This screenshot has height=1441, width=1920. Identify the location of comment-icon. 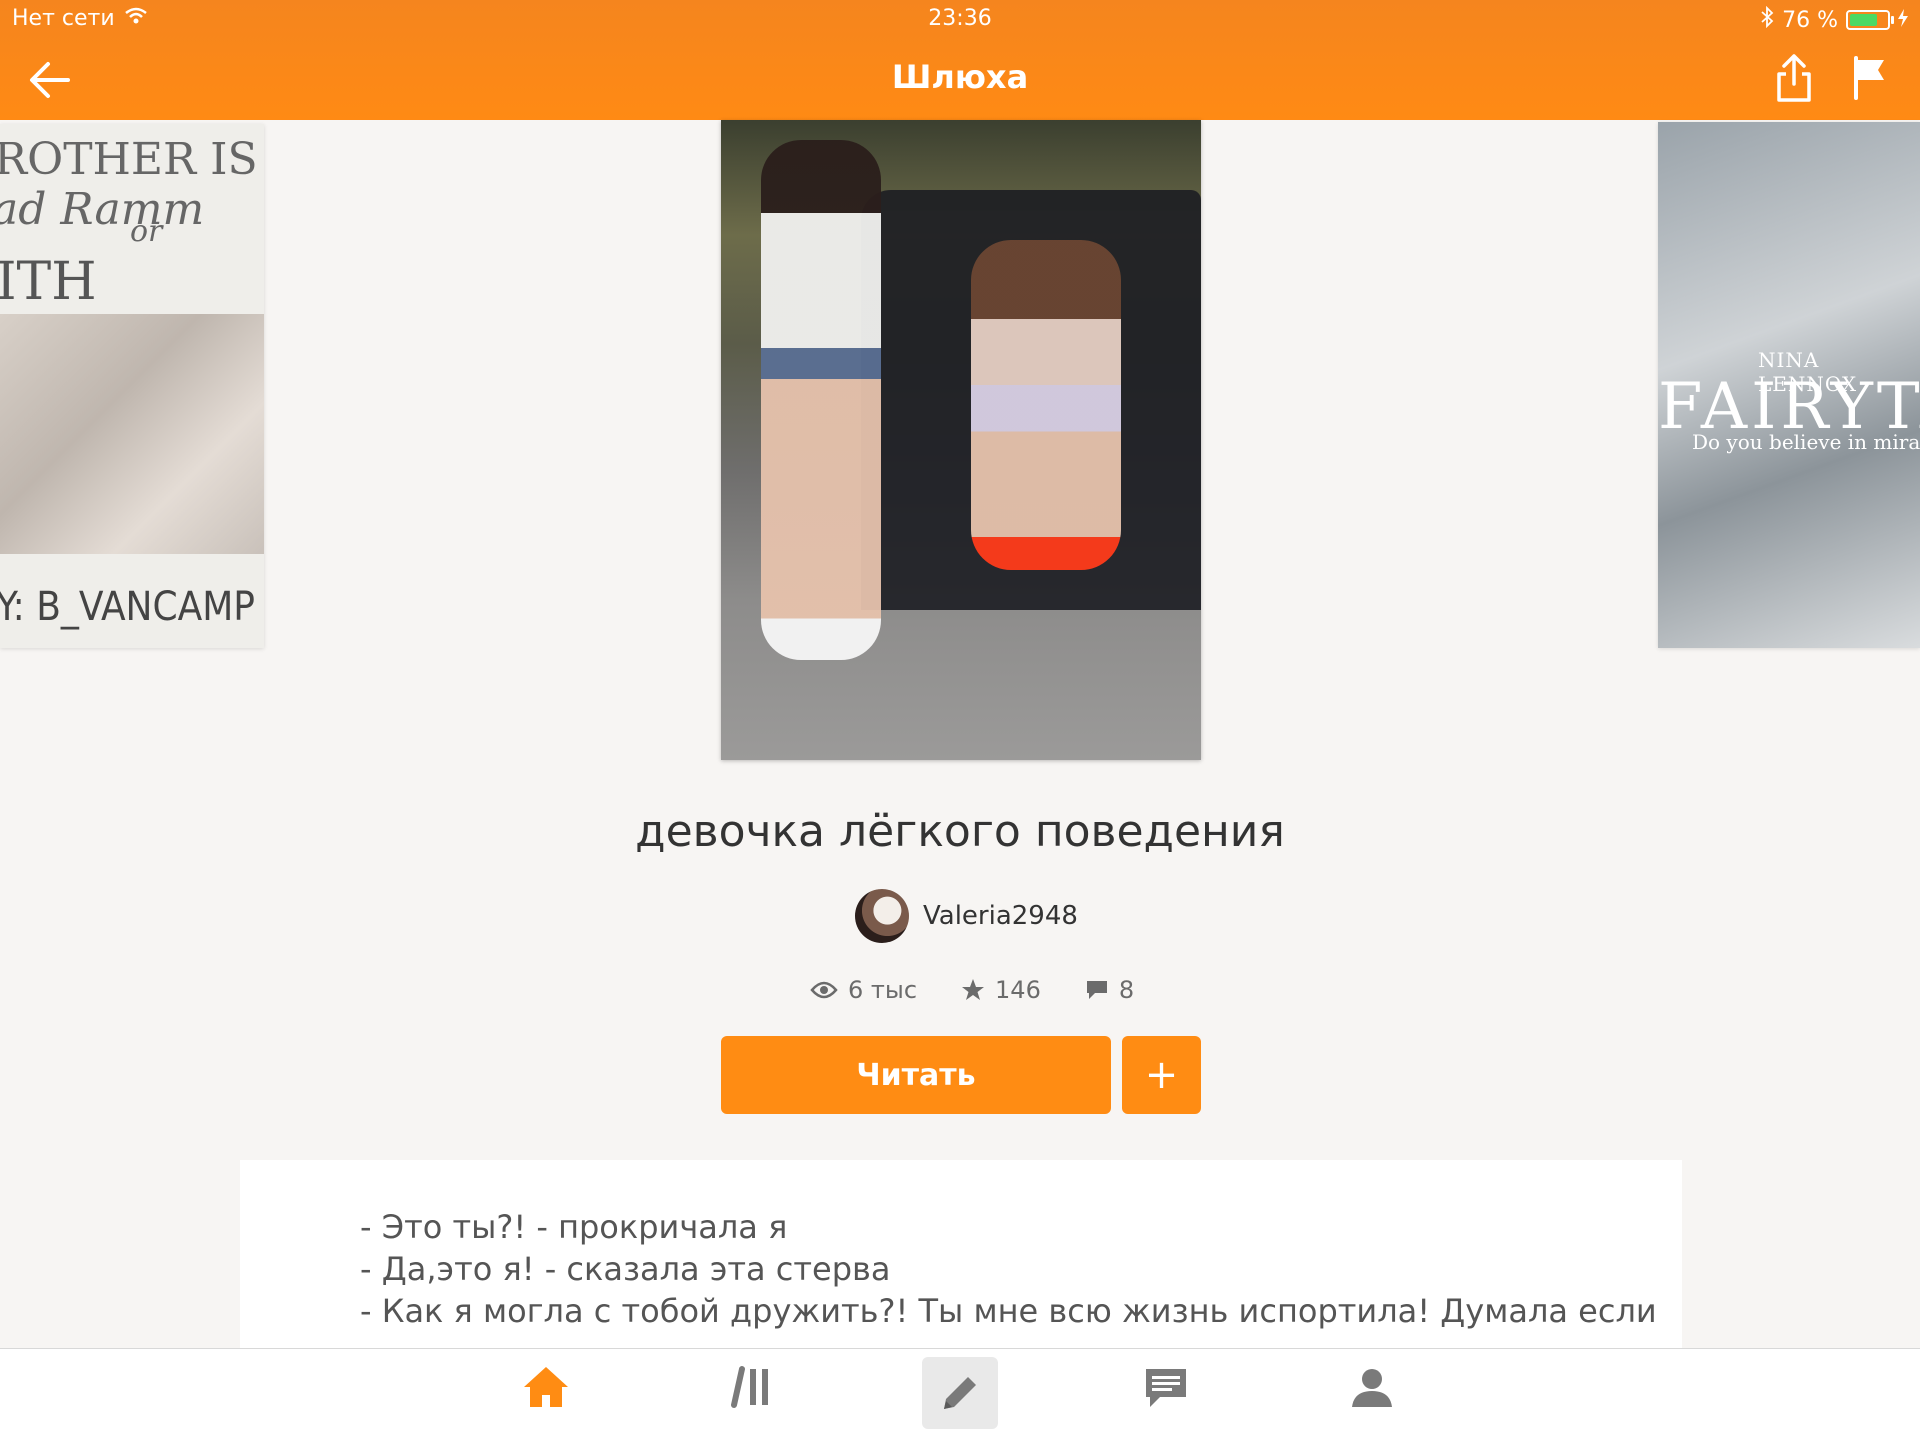
(1096, 990).